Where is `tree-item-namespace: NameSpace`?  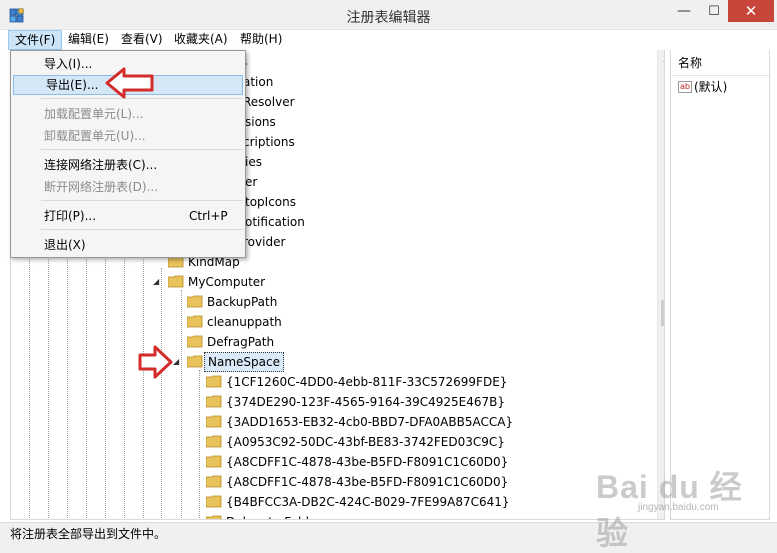
tree-item-namespace: NameSpace is located at coordinates (244, 362).